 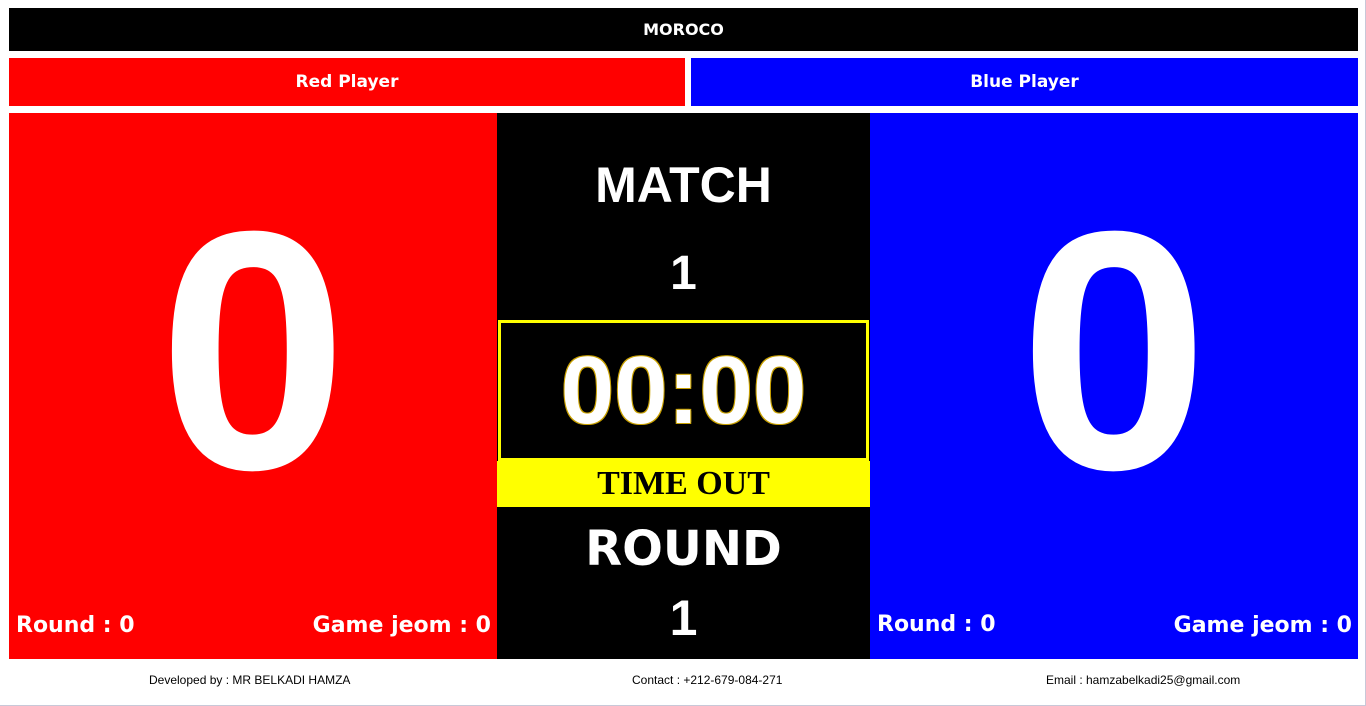 What do you see at coordinates (401, 625) in the screenshot?
I see `red-game-jeom: Game jeom : 0` at bounding box center [401, 625].